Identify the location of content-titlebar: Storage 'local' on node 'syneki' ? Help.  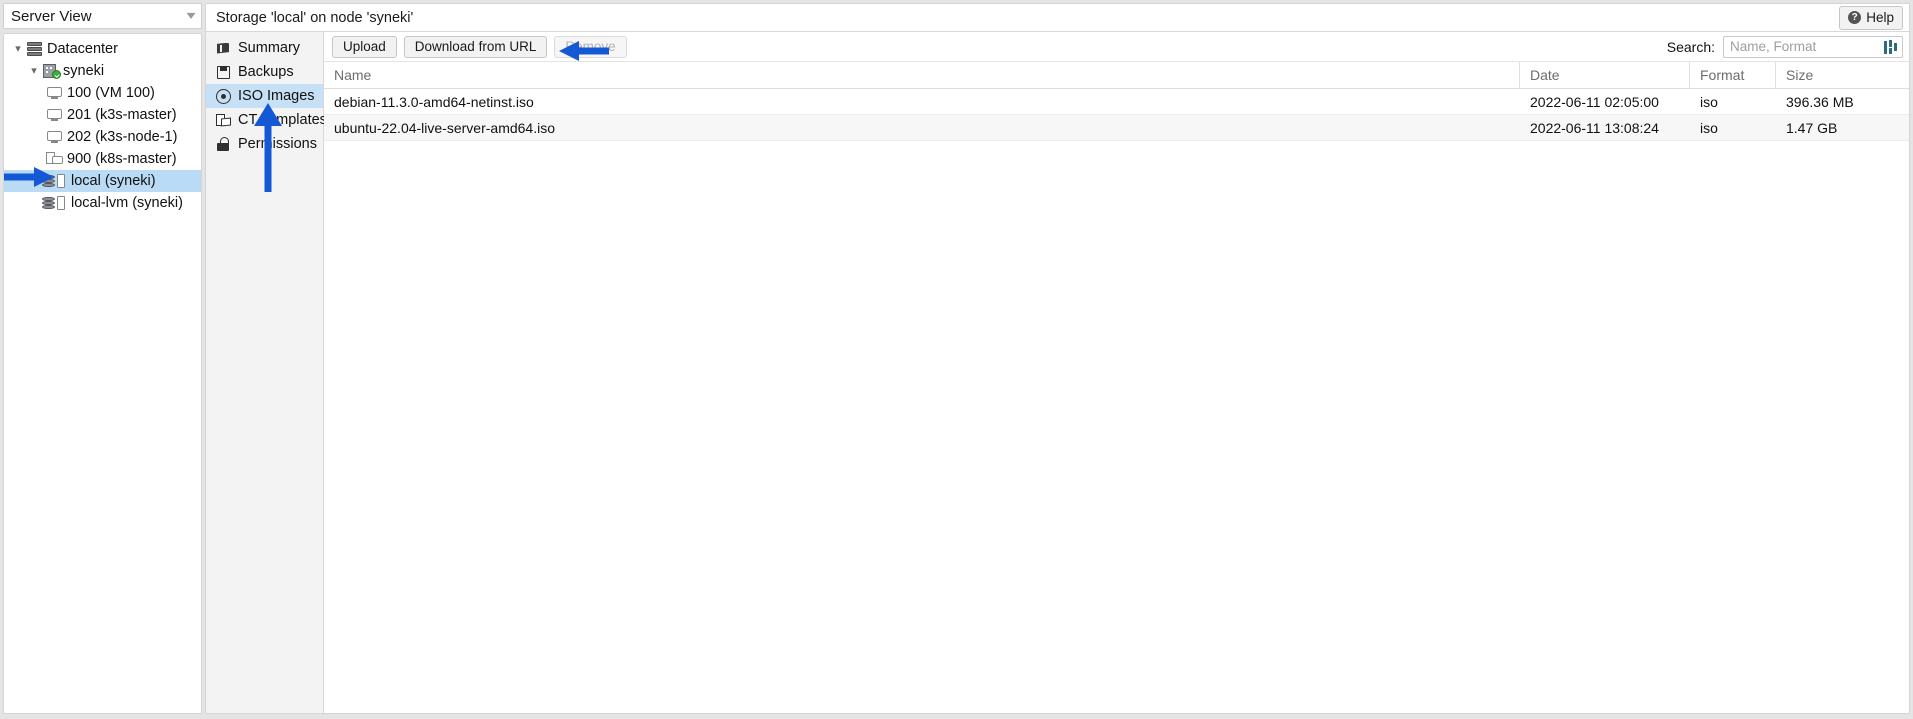
(1057, 18).